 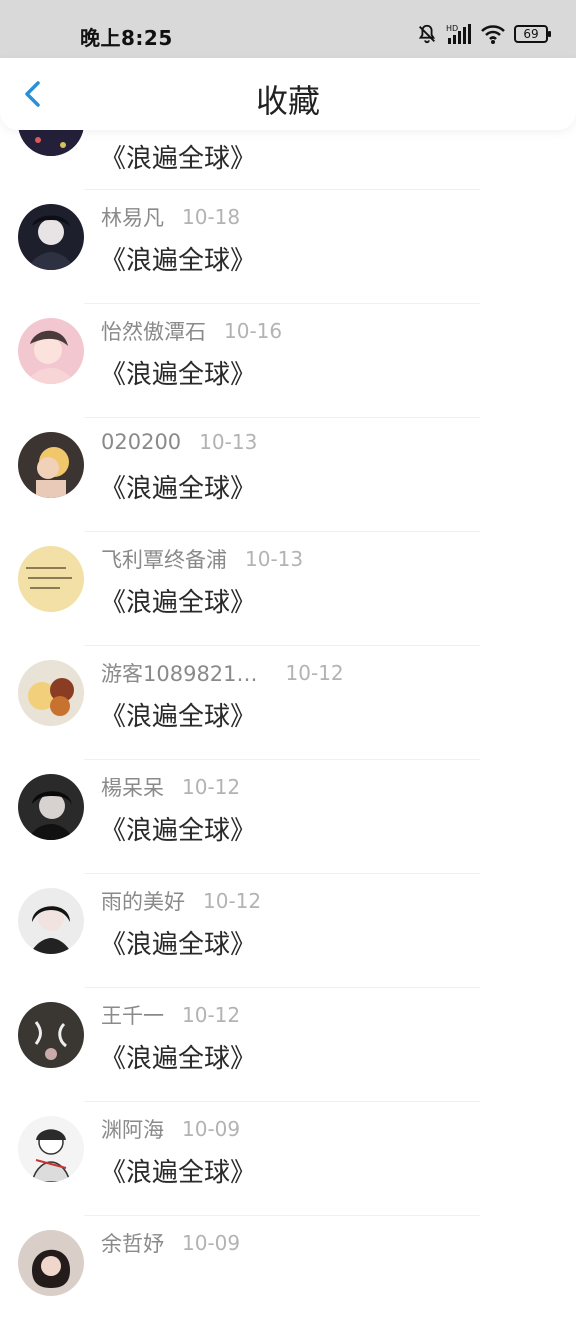 What do you see at coordinates (170, 1015) in the screenshot?
I see `meta-row: 王千一 10-12` at bounding box center [170, 1015].